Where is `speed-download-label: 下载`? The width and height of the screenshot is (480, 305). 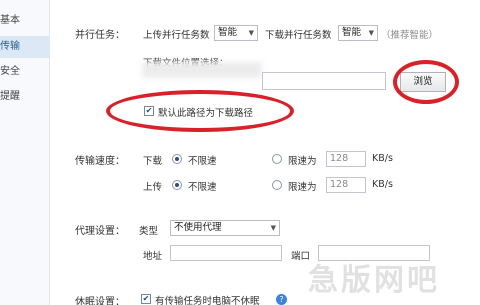 speed-download-label: 下载 is located at coordinates (153, 161).